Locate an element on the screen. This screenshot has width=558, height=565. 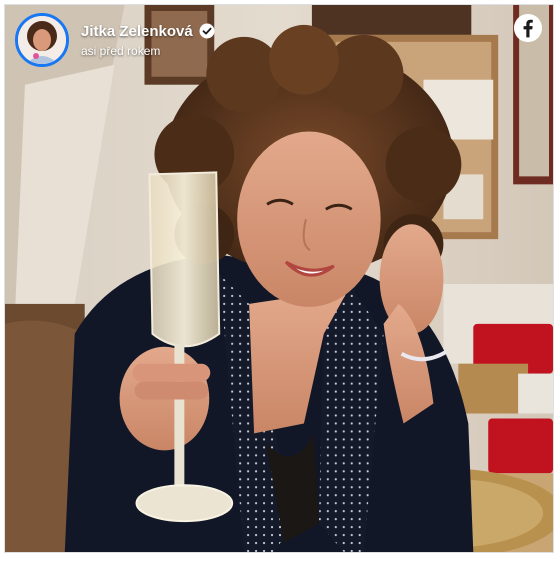
author-row: Jitka Zelenková is located at coordinates (148, 31).